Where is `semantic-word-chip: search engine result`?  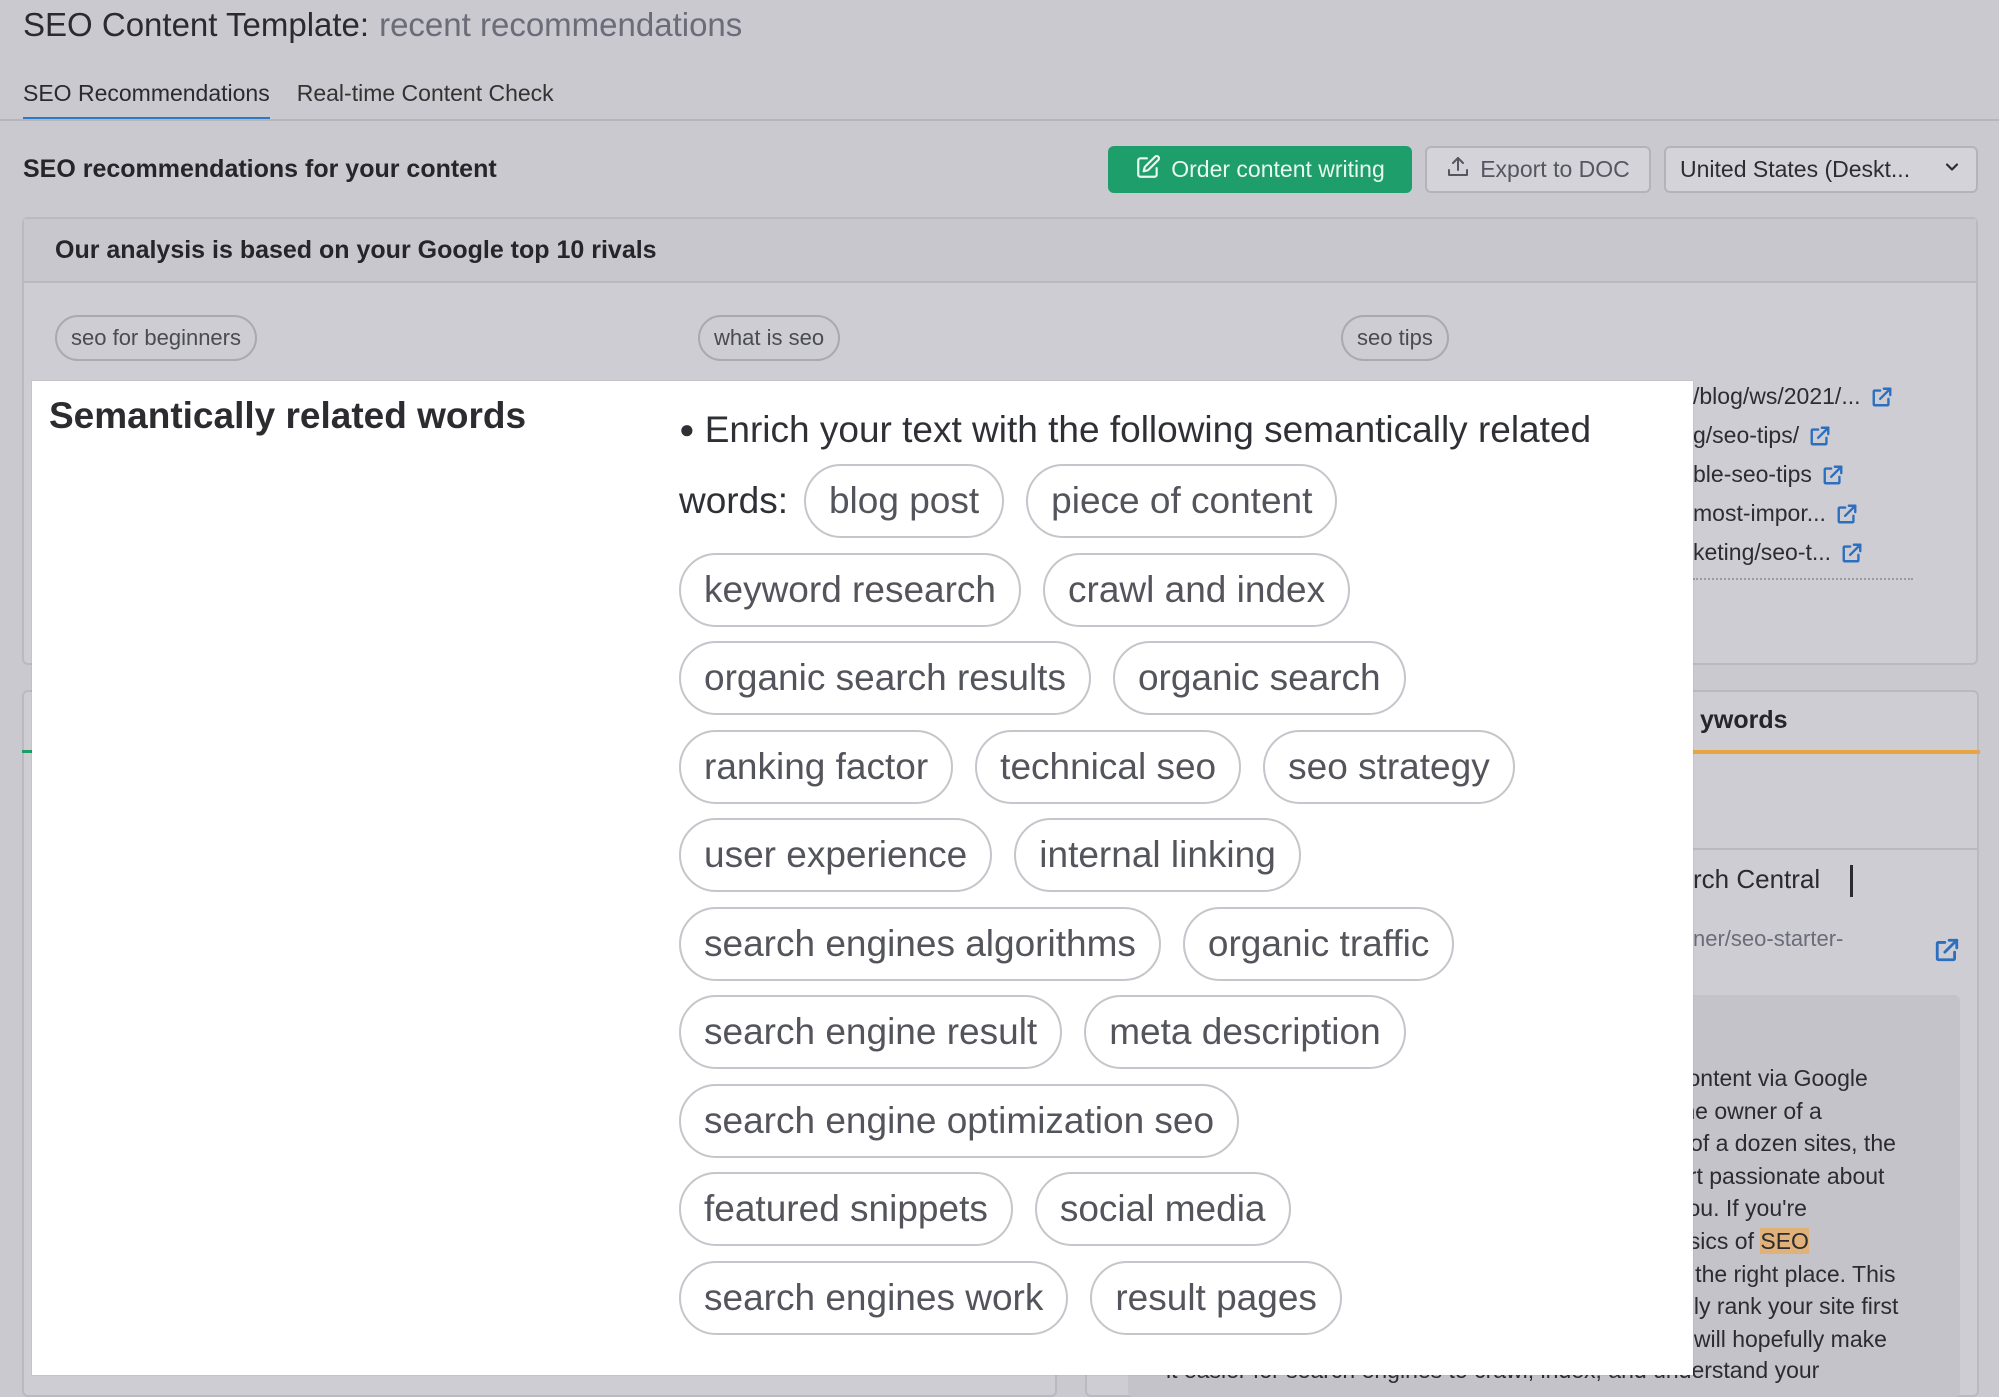
semantic-word-chip: search engine result is located at coordinates (871, 1032).